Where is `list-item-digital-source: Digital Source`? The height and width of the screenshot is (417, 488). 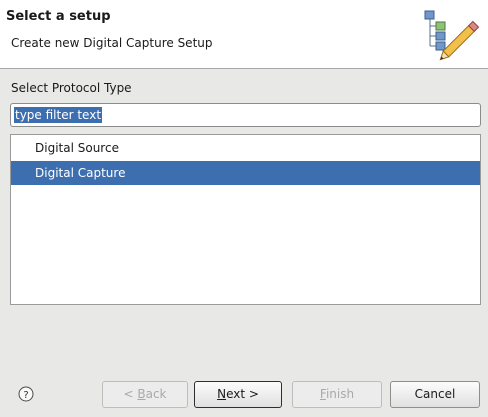 list-item-digital-source: Digital Source is located at coordinates (245, 148).